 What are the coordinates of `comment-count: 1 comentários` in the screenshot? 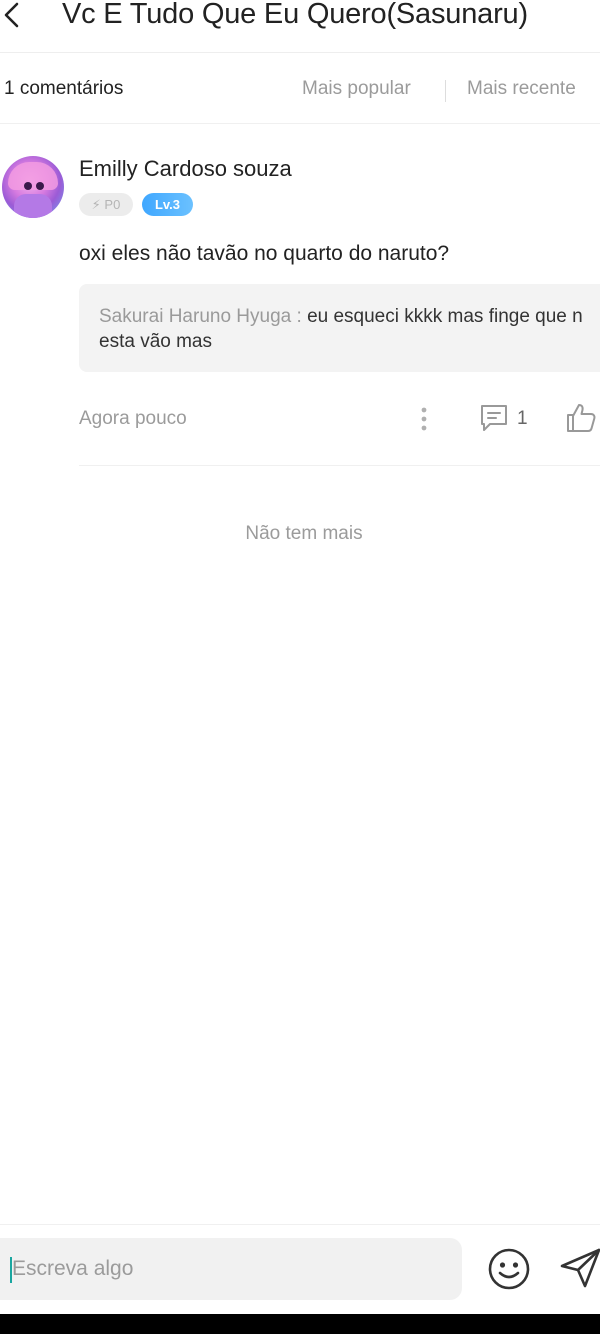 It's located at (64, 88).